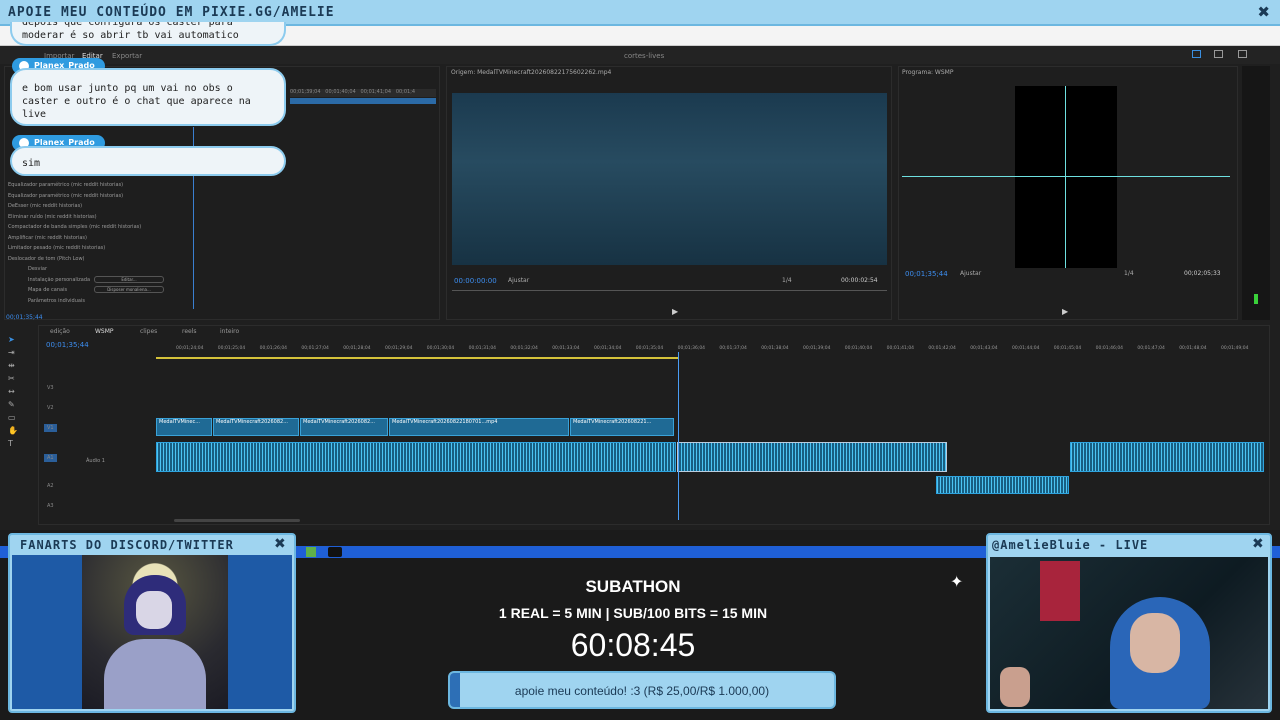 Image resolution: width=1280 pixels, height=720 pixels. Describe the element at coordinates (858, 348) in the screenshot. I see `ruler-tick: 00;01;40;04` at that location.